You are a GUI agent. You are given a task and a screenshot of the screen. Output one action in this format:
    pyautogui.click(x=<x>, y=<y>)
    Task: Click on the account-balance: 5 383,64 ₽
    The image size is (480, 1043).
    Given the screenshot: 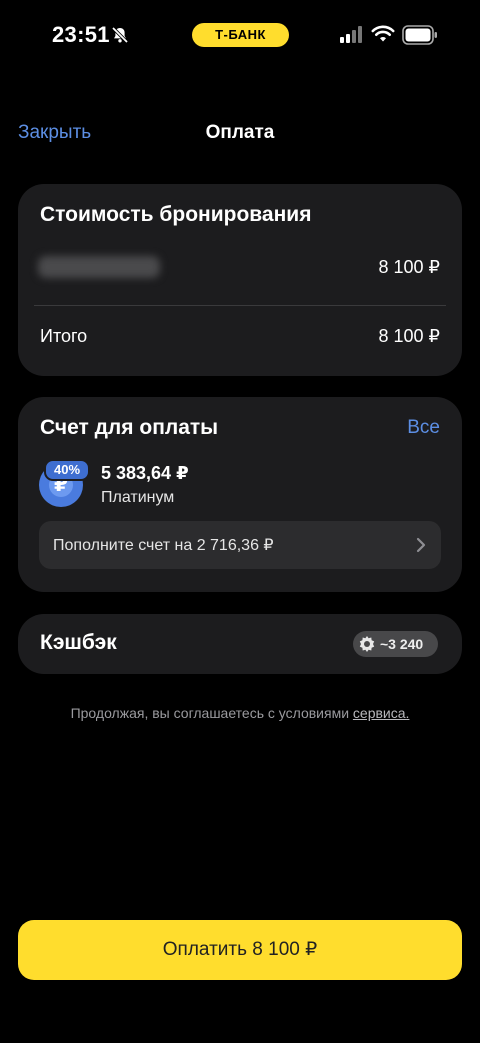 What is the action you would take?
    pyautogui.click(x=145, y=473)
    